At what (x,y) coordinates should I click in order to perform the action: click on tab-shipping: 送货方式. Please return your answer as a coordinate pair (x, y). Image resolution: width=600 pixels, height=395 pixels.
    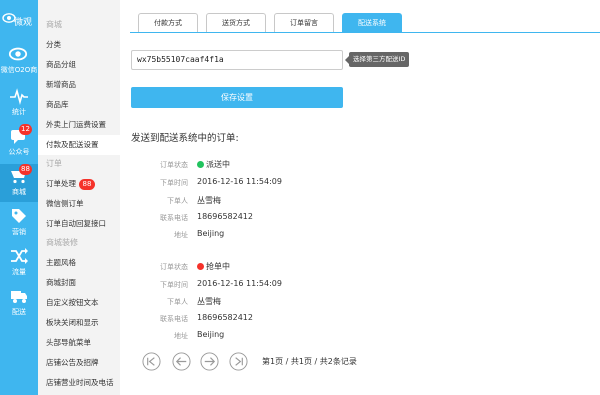
    Looking at the image, I should click on (236, 23).